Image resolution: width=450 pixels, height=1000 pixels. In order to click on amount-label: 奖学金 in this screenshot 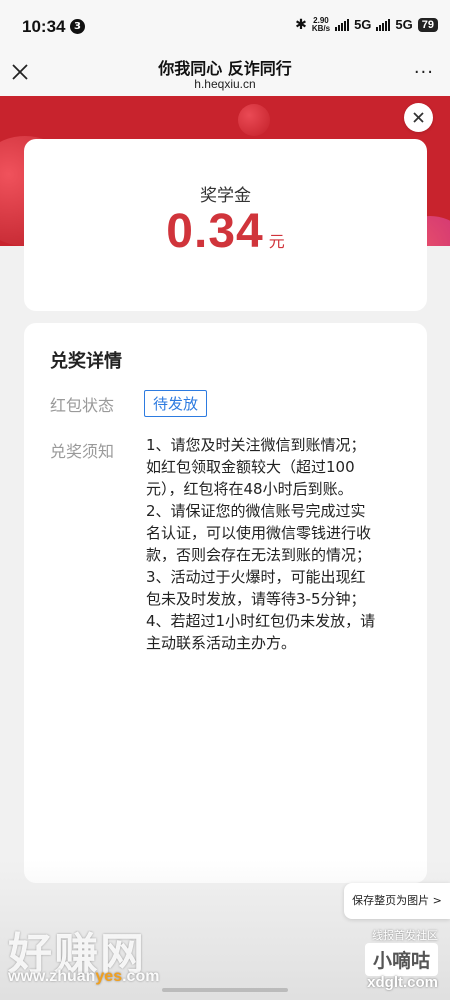, I will do `click(225, 196)`.